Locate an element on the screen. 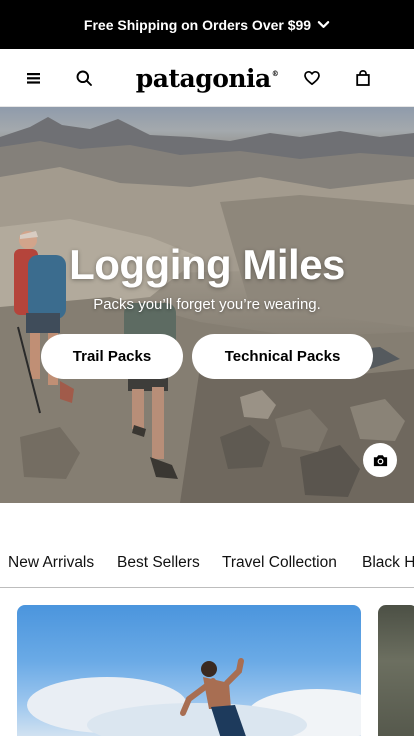 This screenshot has width=414, height=736. patagonia-logo: patagonia ® is located at coordinates (207, 78).